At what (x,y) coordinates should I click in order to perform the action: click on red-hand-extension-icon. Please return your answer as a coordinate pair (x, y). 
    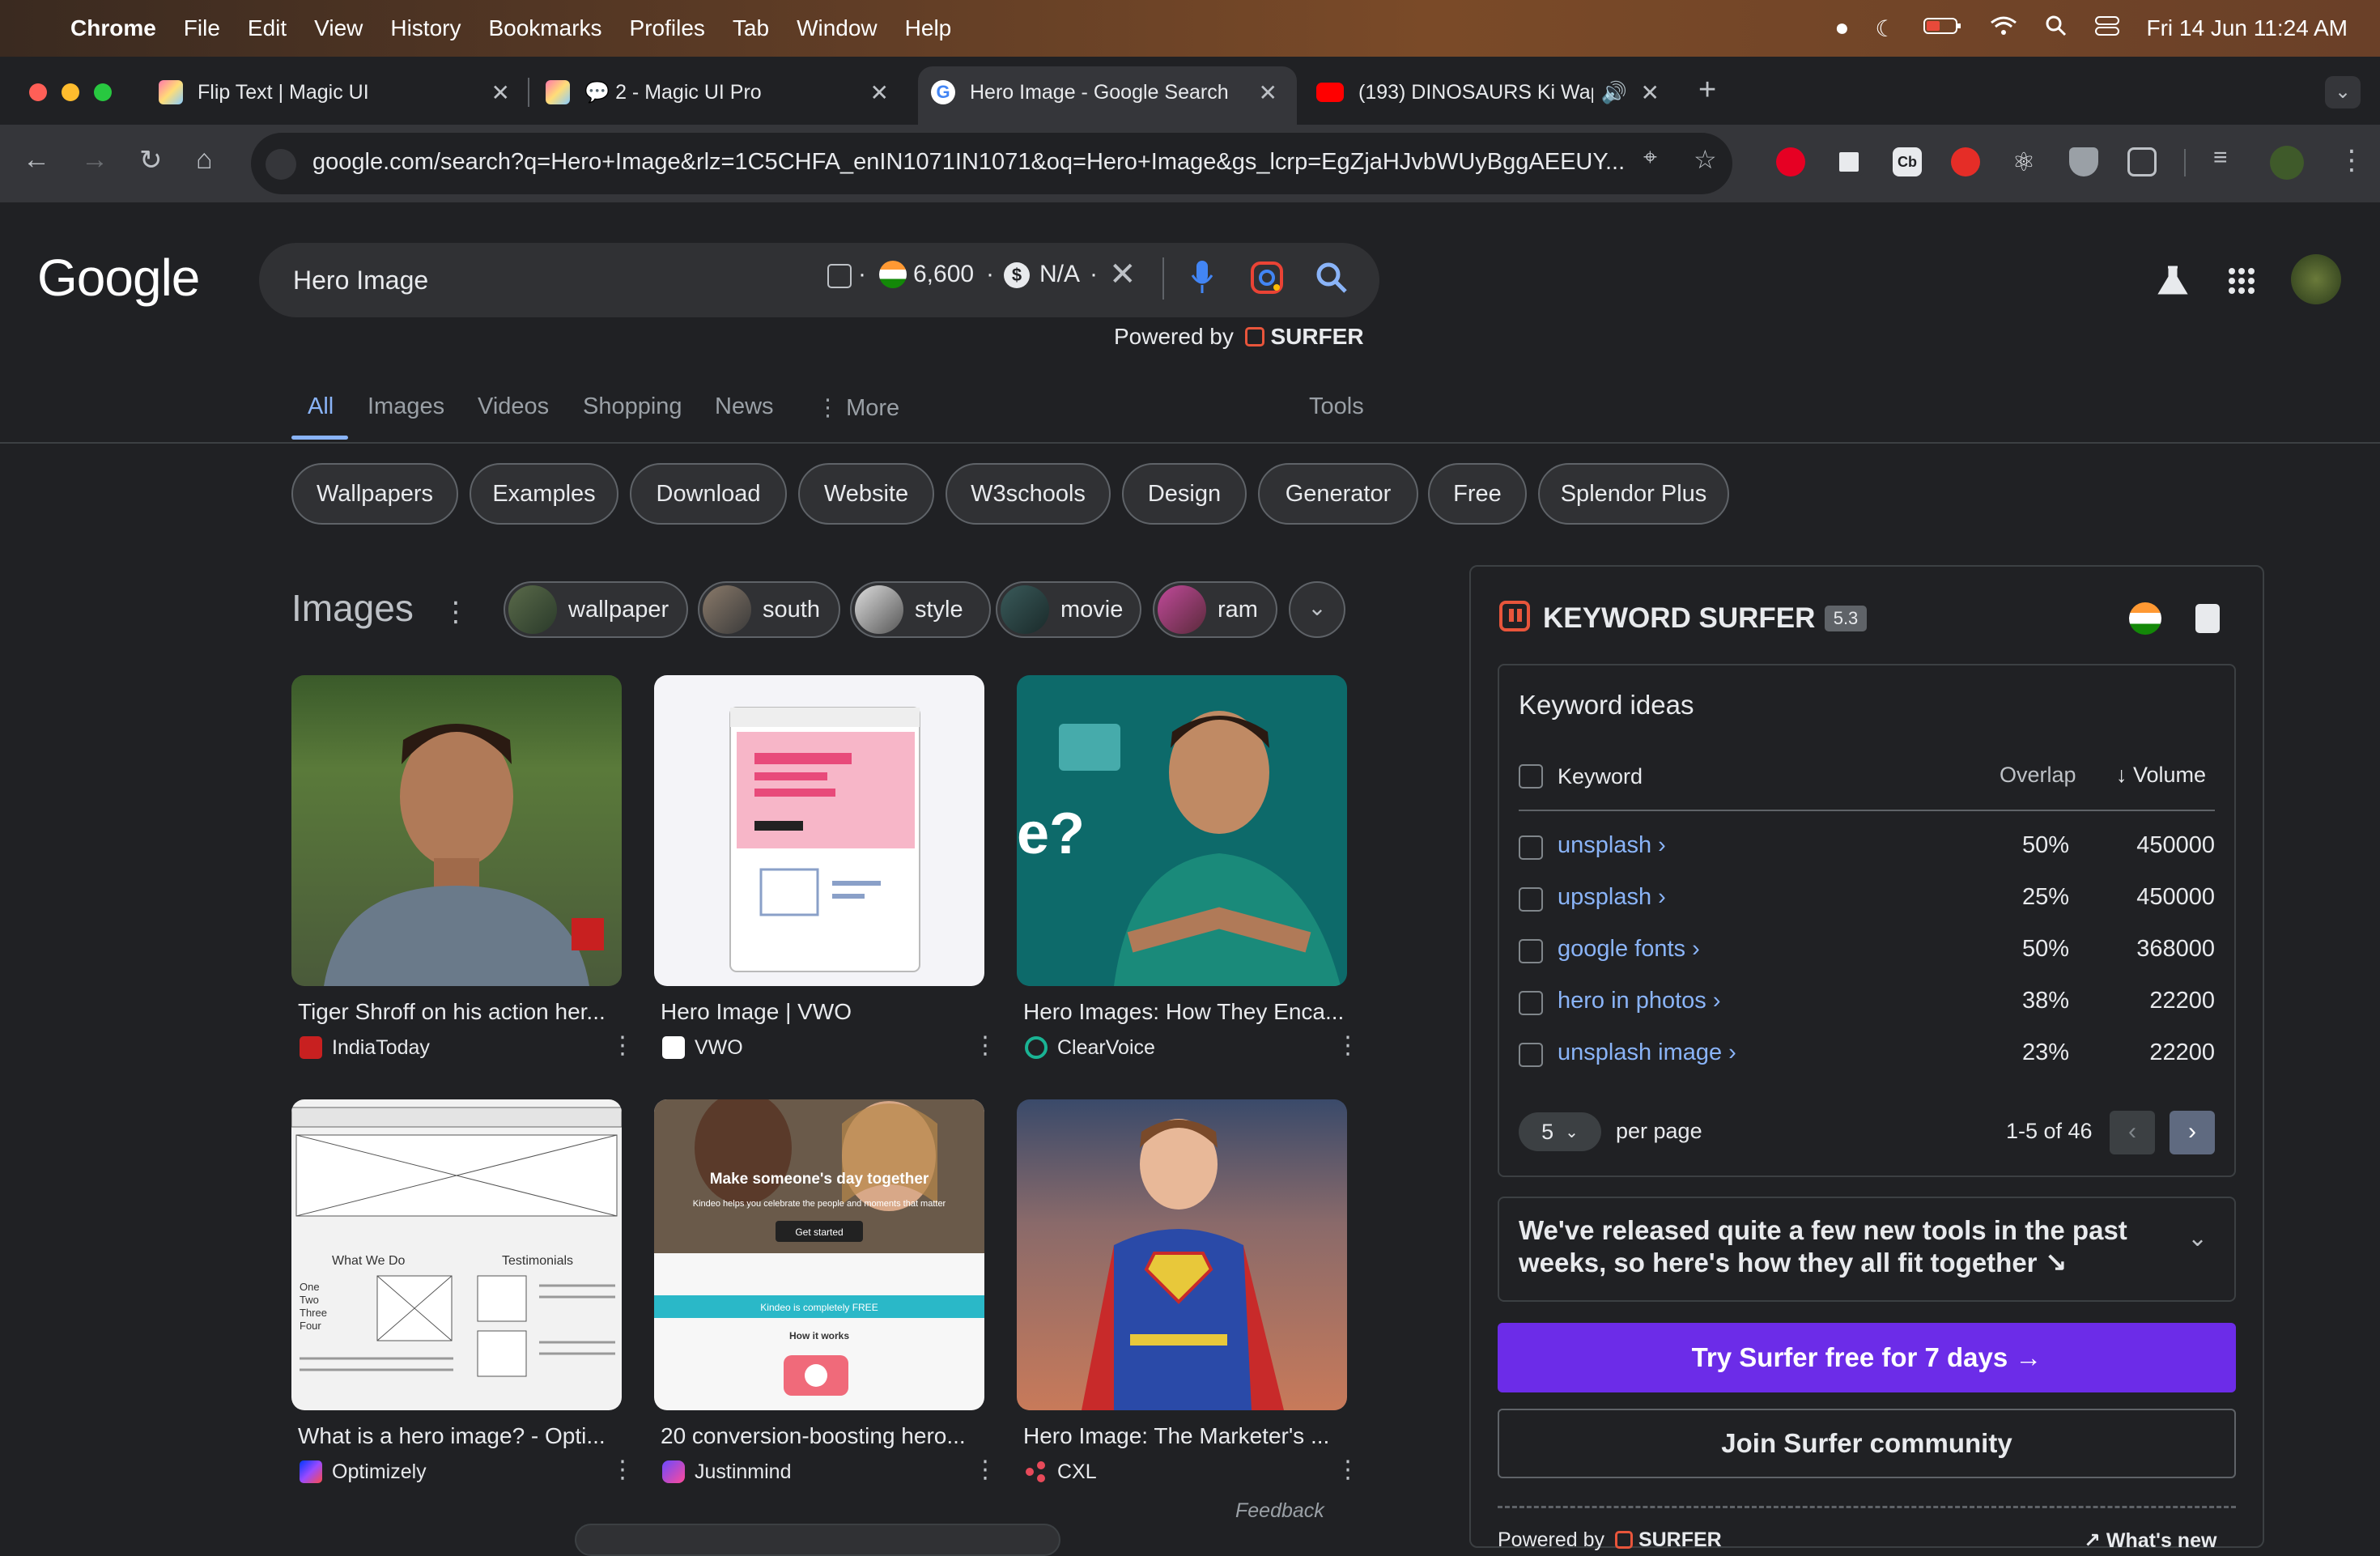
    Looking at the image, I should click on (1965, 161).